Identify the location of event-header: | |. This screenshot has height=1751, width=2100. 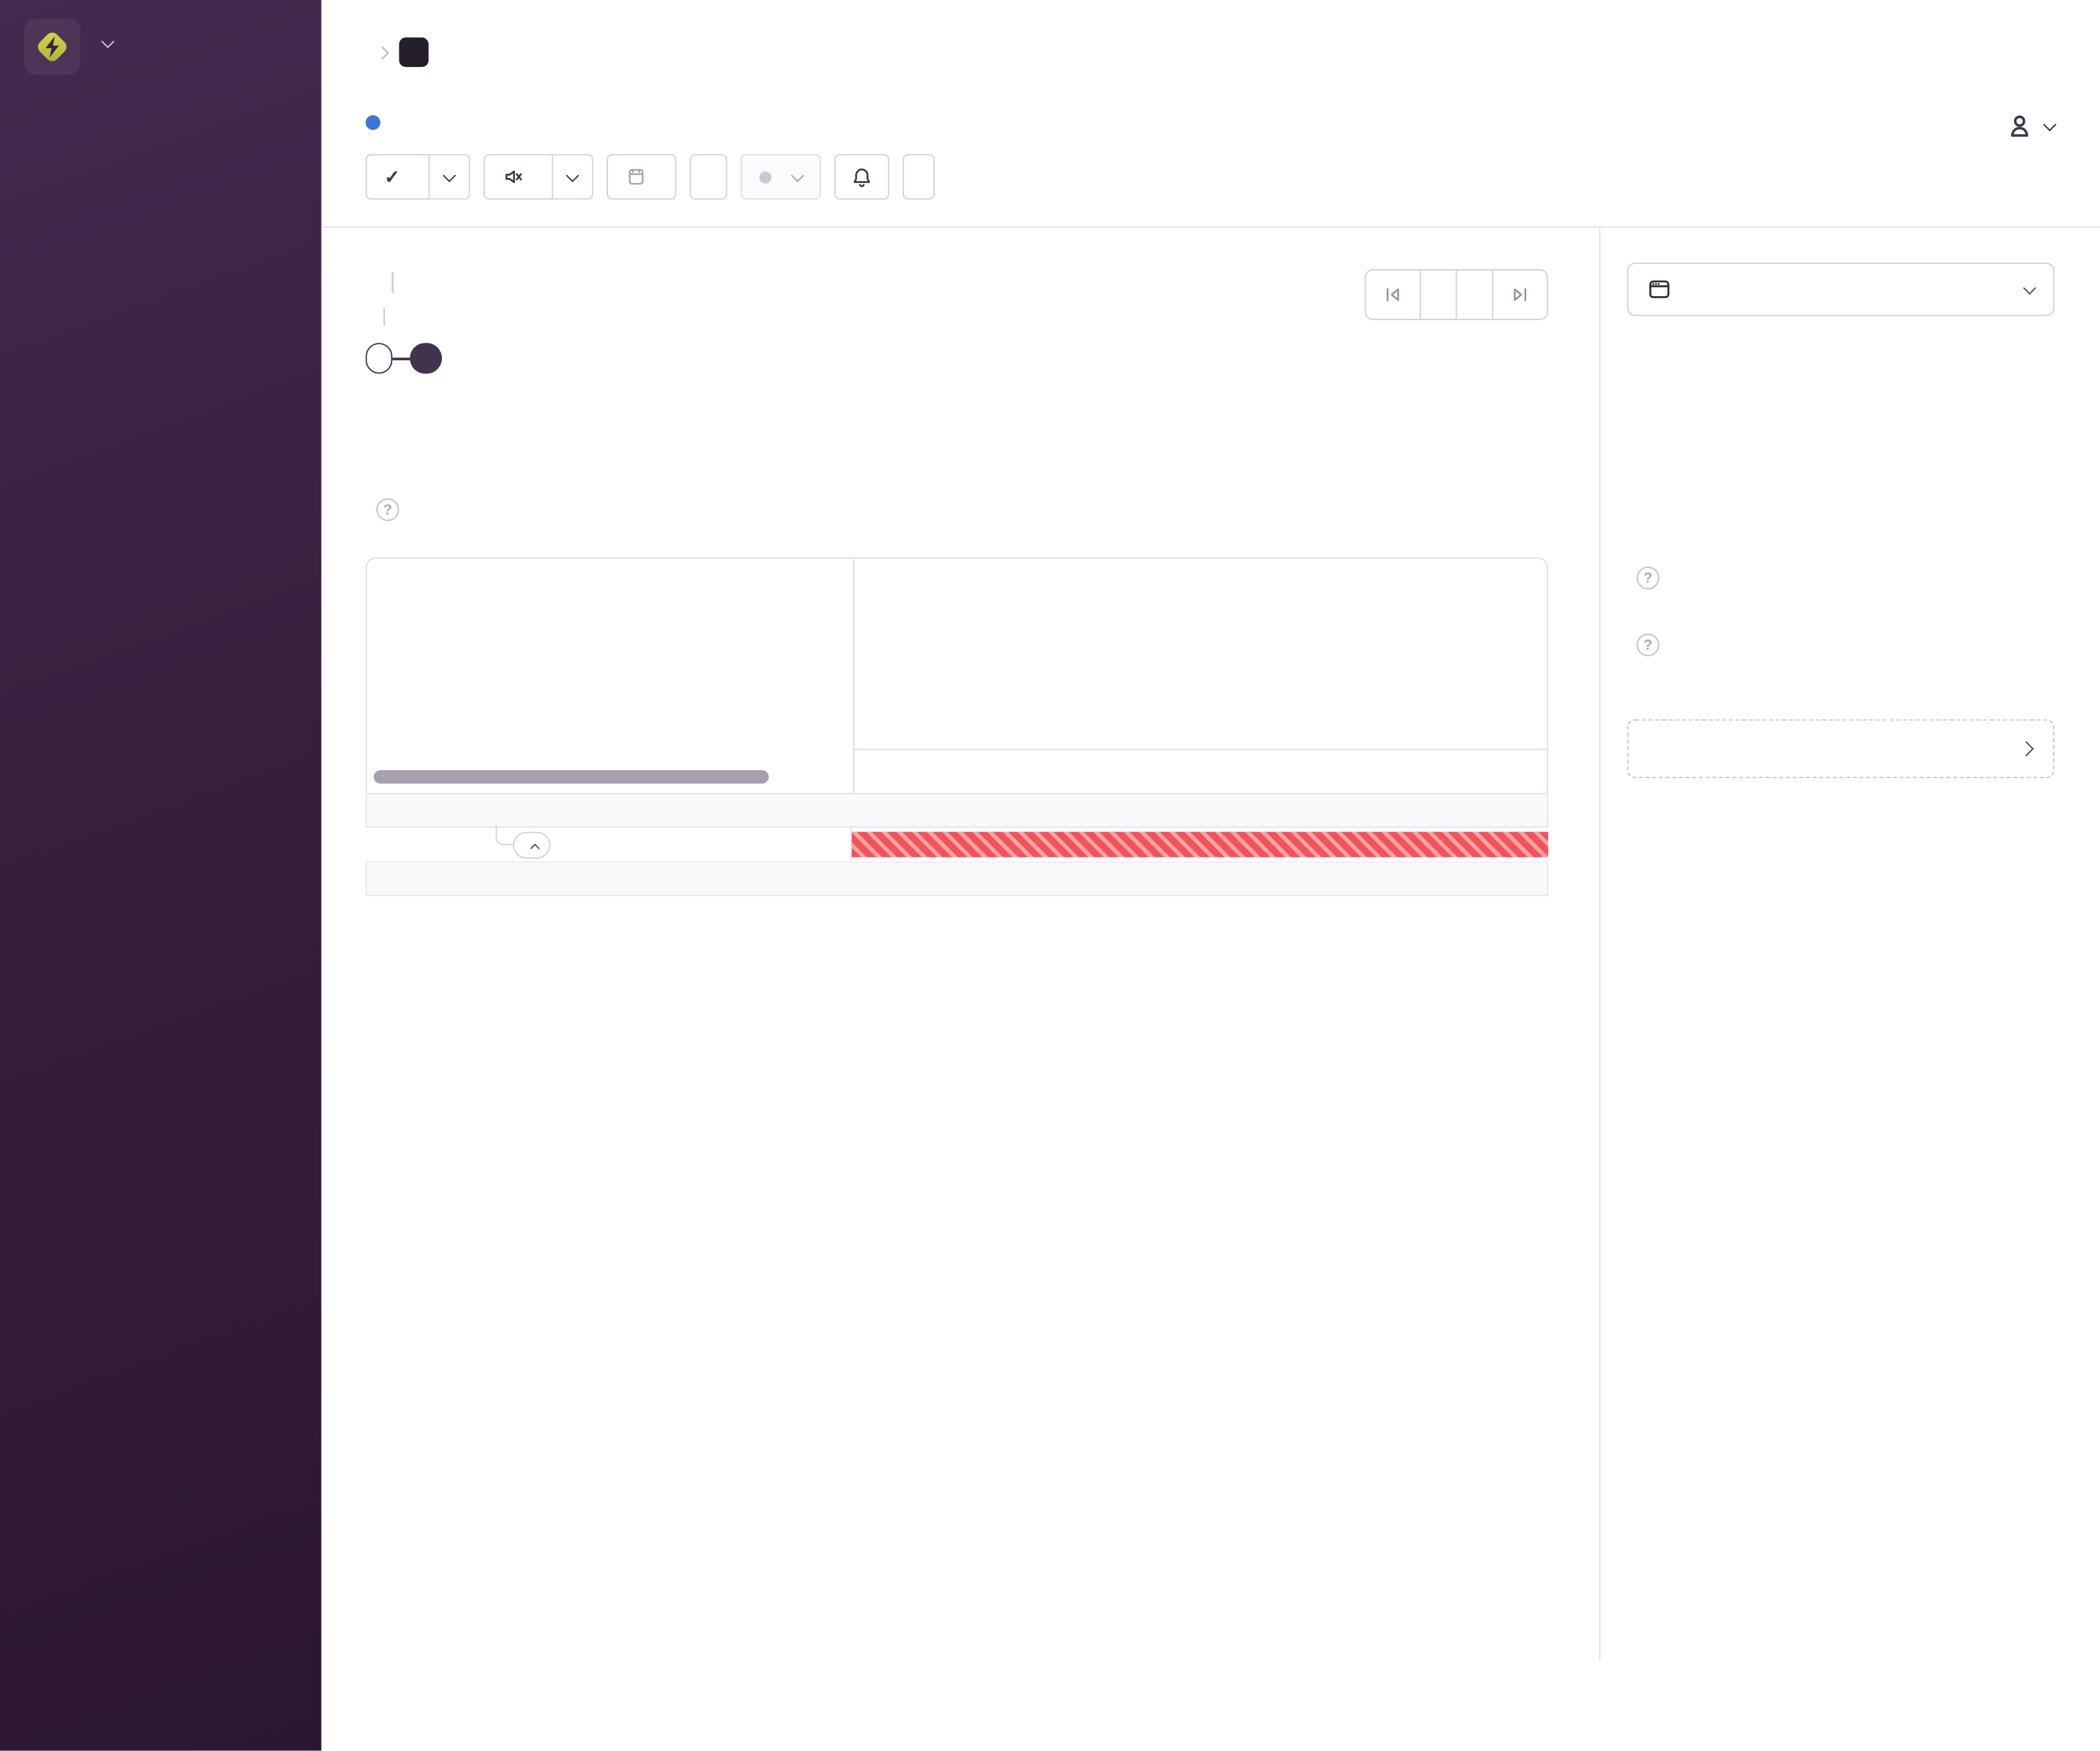
(957, 321).